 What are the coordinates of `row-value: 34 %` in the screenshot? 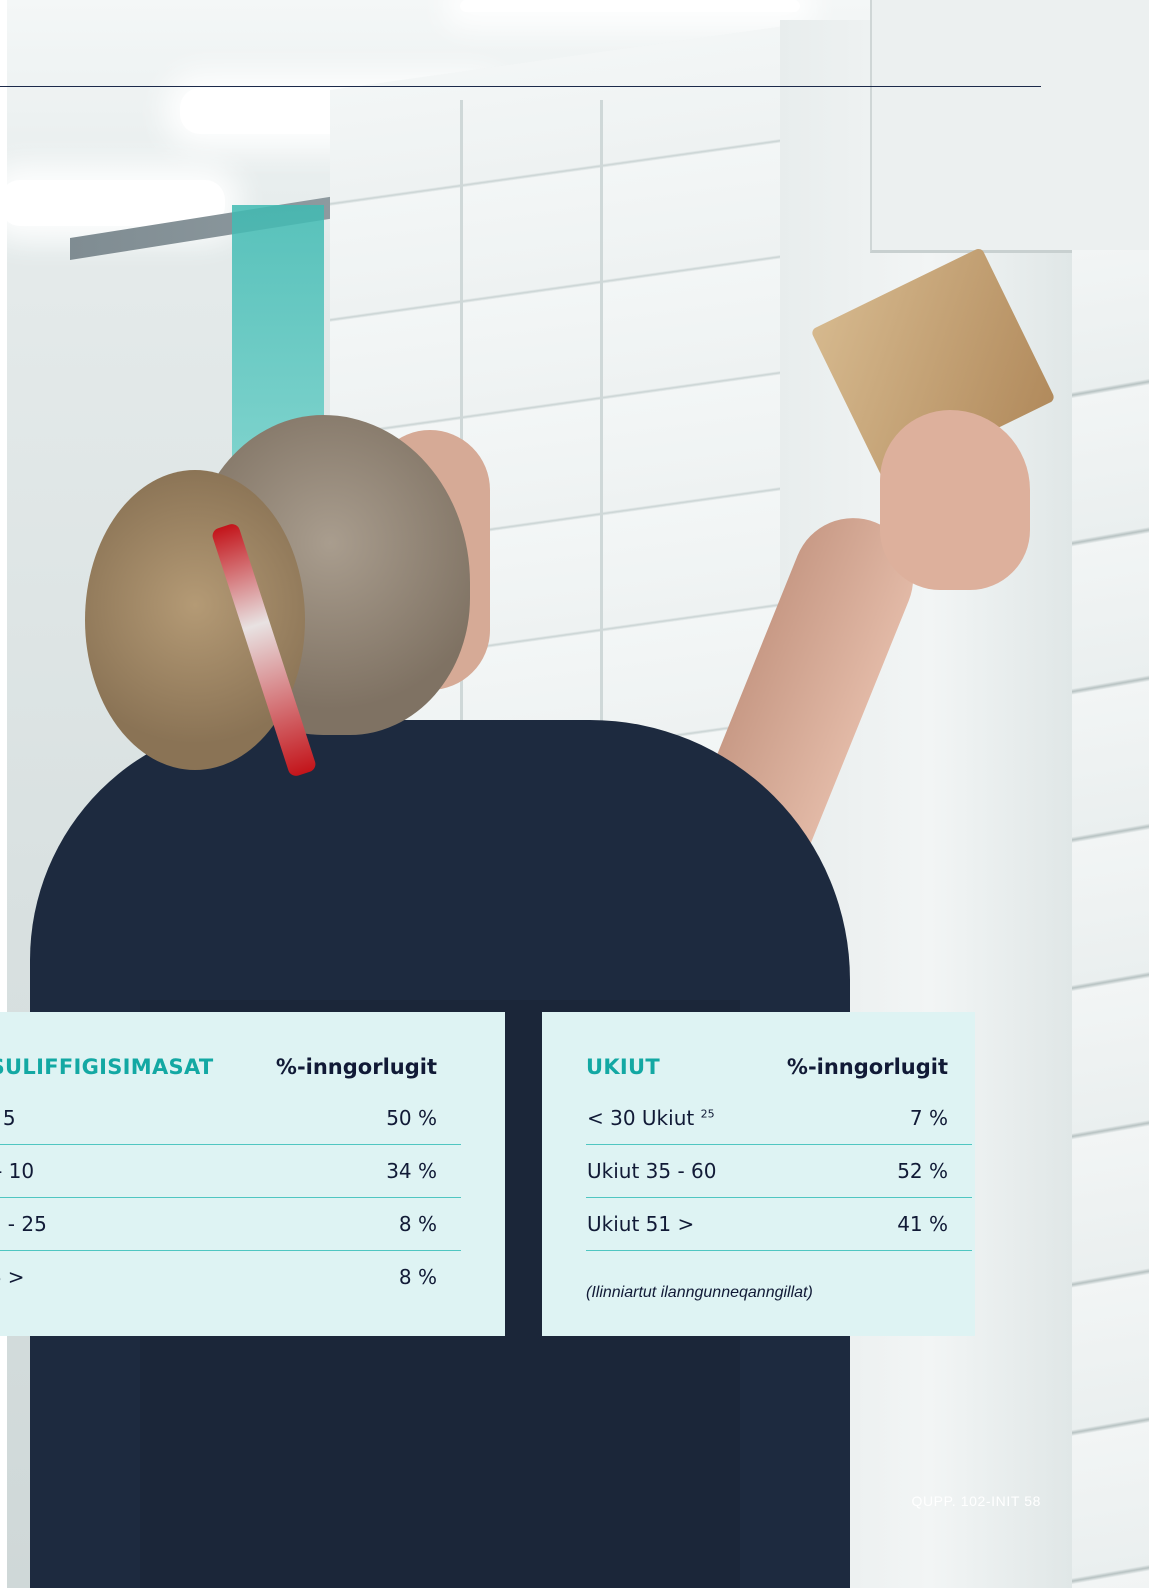 It's located at (360, 1171).